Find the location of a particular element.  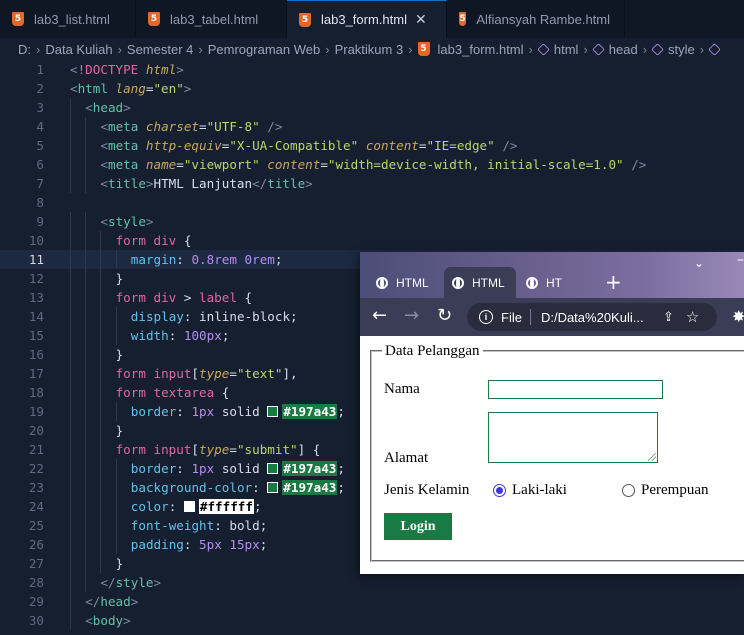

code-line: 4 <meta charset="UTF-8" /> is located at coordinates (372, 126).